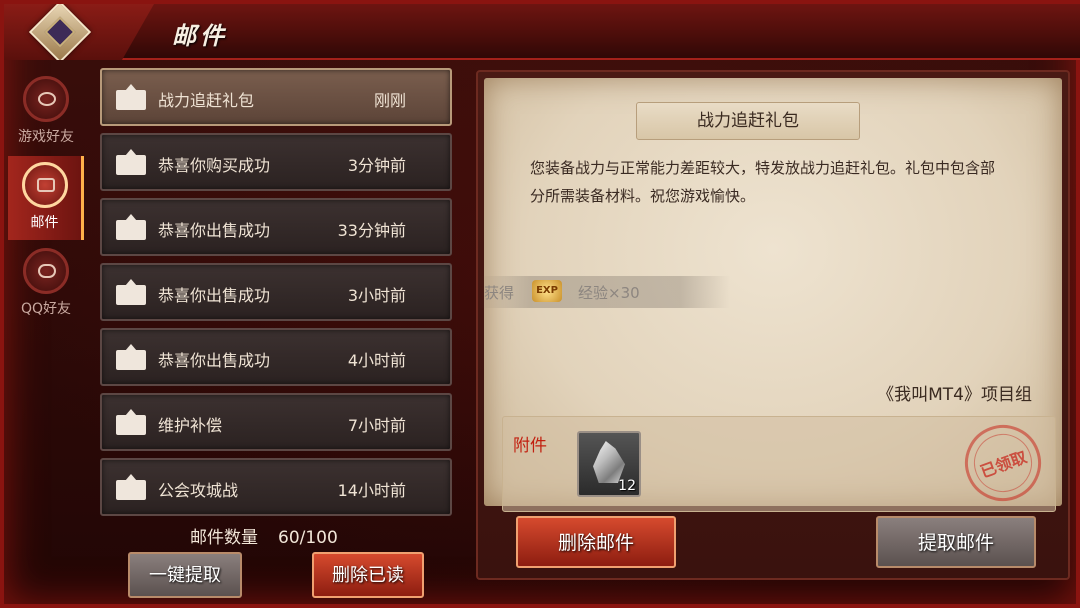  Describe the element at coordinates (190, 425) in the screenshot. I see `mail-subject: 维护补偿` at that location.